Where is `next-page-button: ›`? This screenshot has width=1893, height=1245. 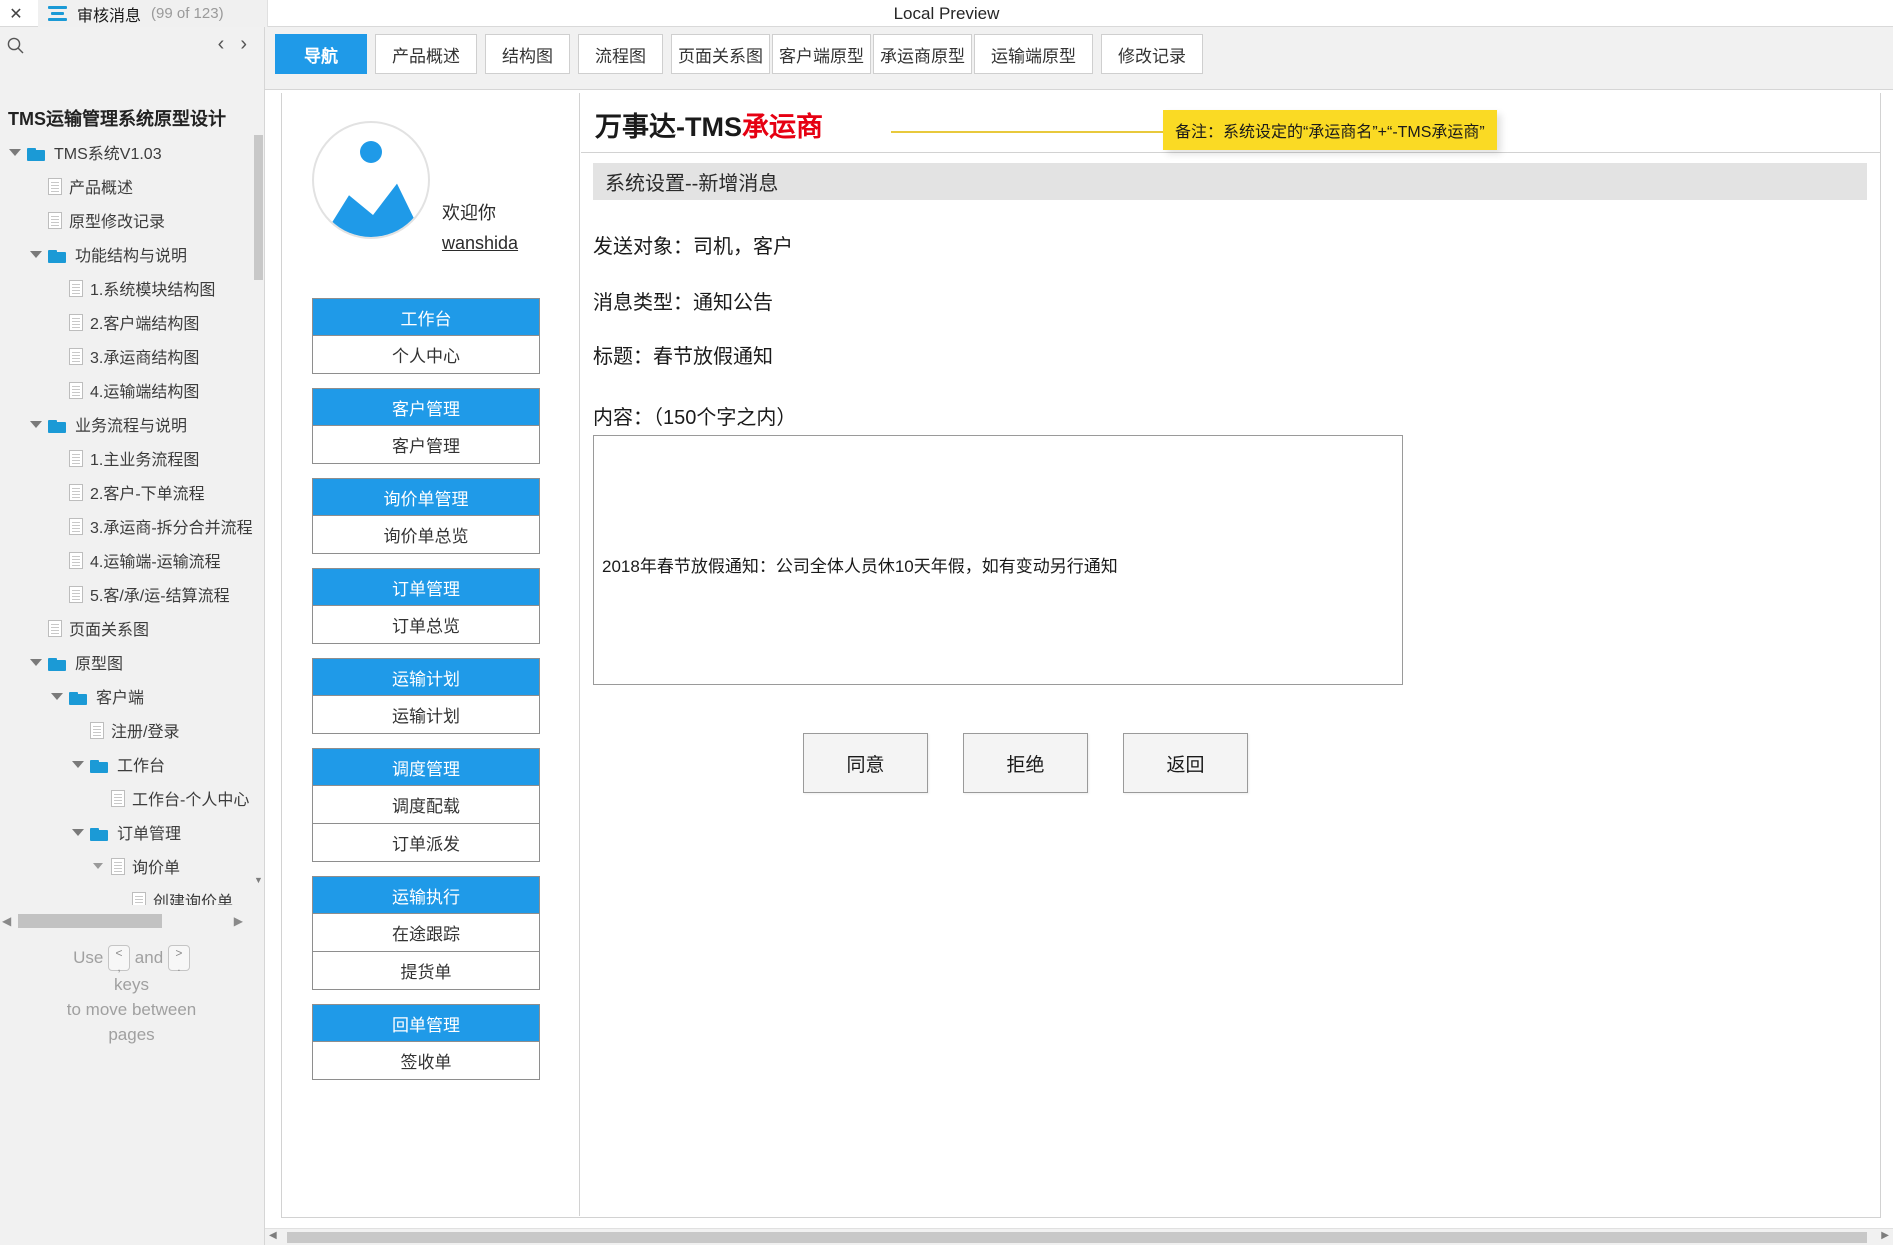
next-page-button: › is located at coordinates (243, 44).